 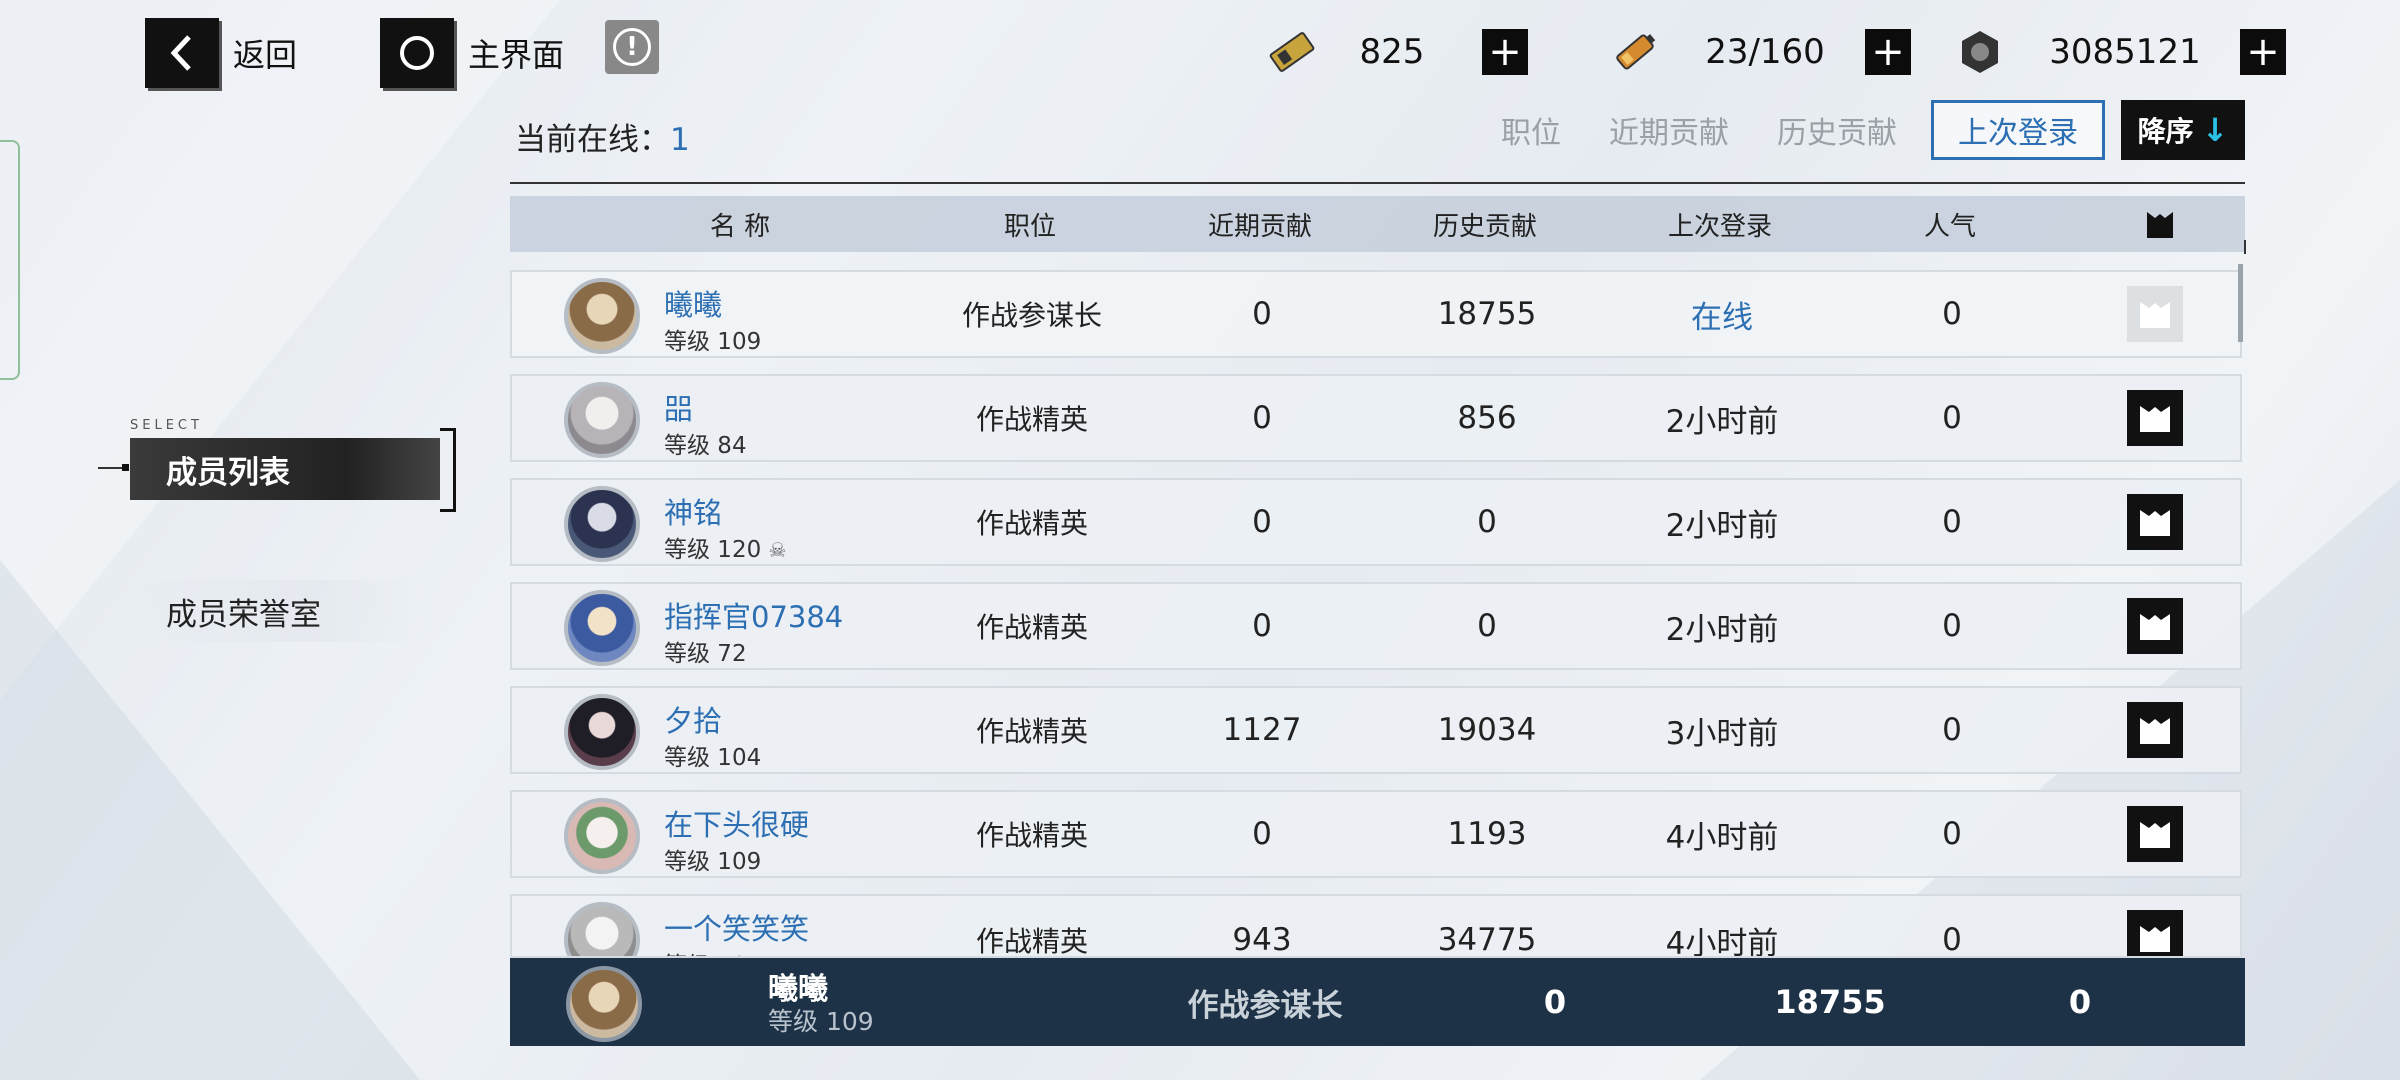 What do you see at coordinates (285, 469) in the screenshot?
I see `tab-member-list: 成员列表` at bounding box center [285, 469].